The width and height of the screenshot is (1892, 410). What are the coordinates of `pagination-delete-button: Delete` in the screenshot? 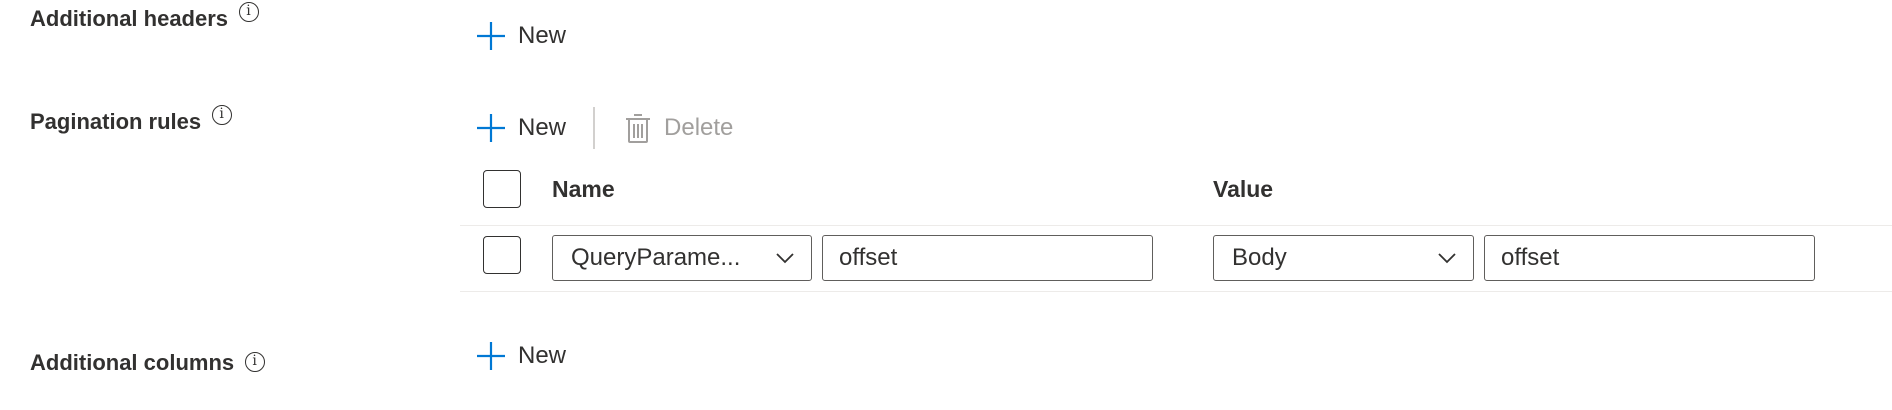 It's located at (678, 128).